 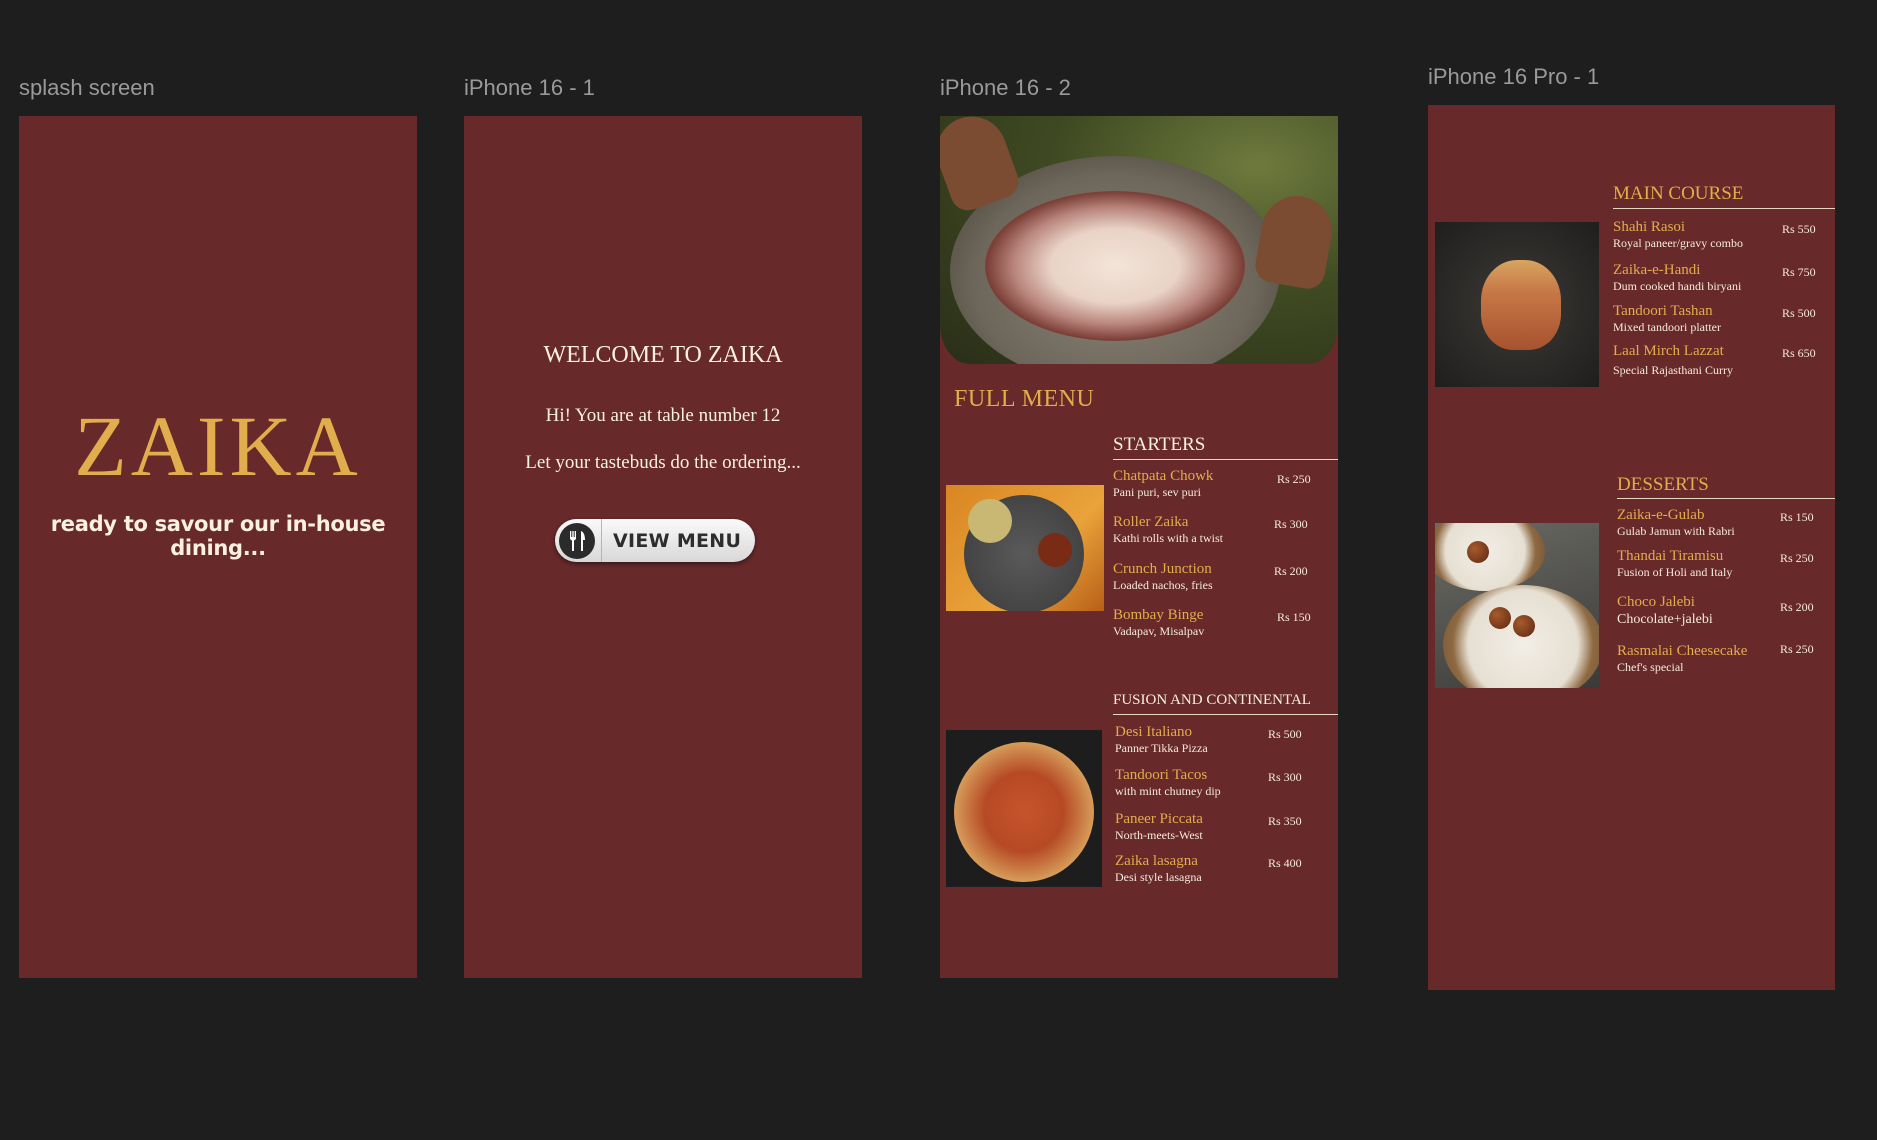 I want to click on item-name: Chatpata Chowk, so click(x=1163, y=476).